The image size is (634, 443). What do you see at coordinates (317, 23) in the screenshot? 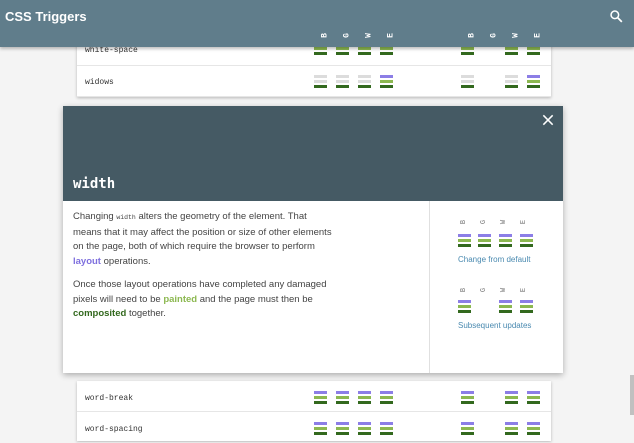
I see `app-bar: CSS Triggers B G W E B G W E` at bounding box center [317, 23].